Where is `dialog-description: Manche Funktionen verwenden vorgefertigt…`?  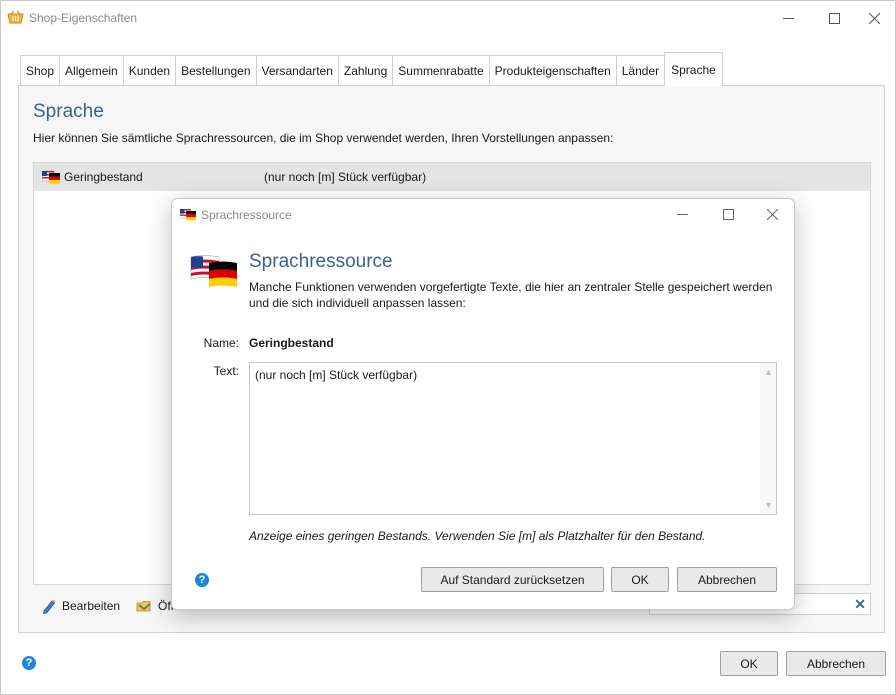 dialog-description: Manche Funktionen verwenden vorgefertigt… is located at coordinates (511, 295).